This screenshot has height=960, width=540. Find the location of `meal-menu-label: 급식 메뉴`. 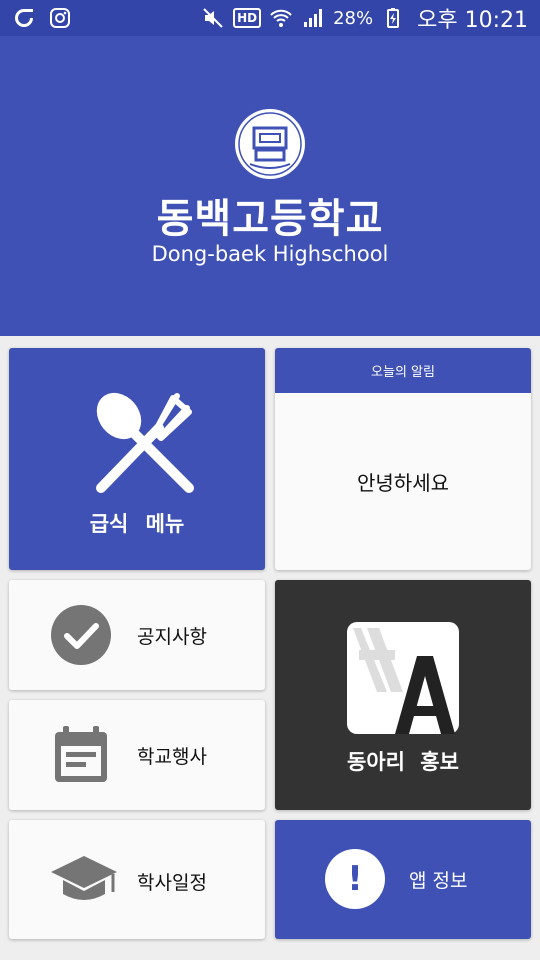

meal-menu-label: 급식 메뉴 is located at coordinates (137, 524).